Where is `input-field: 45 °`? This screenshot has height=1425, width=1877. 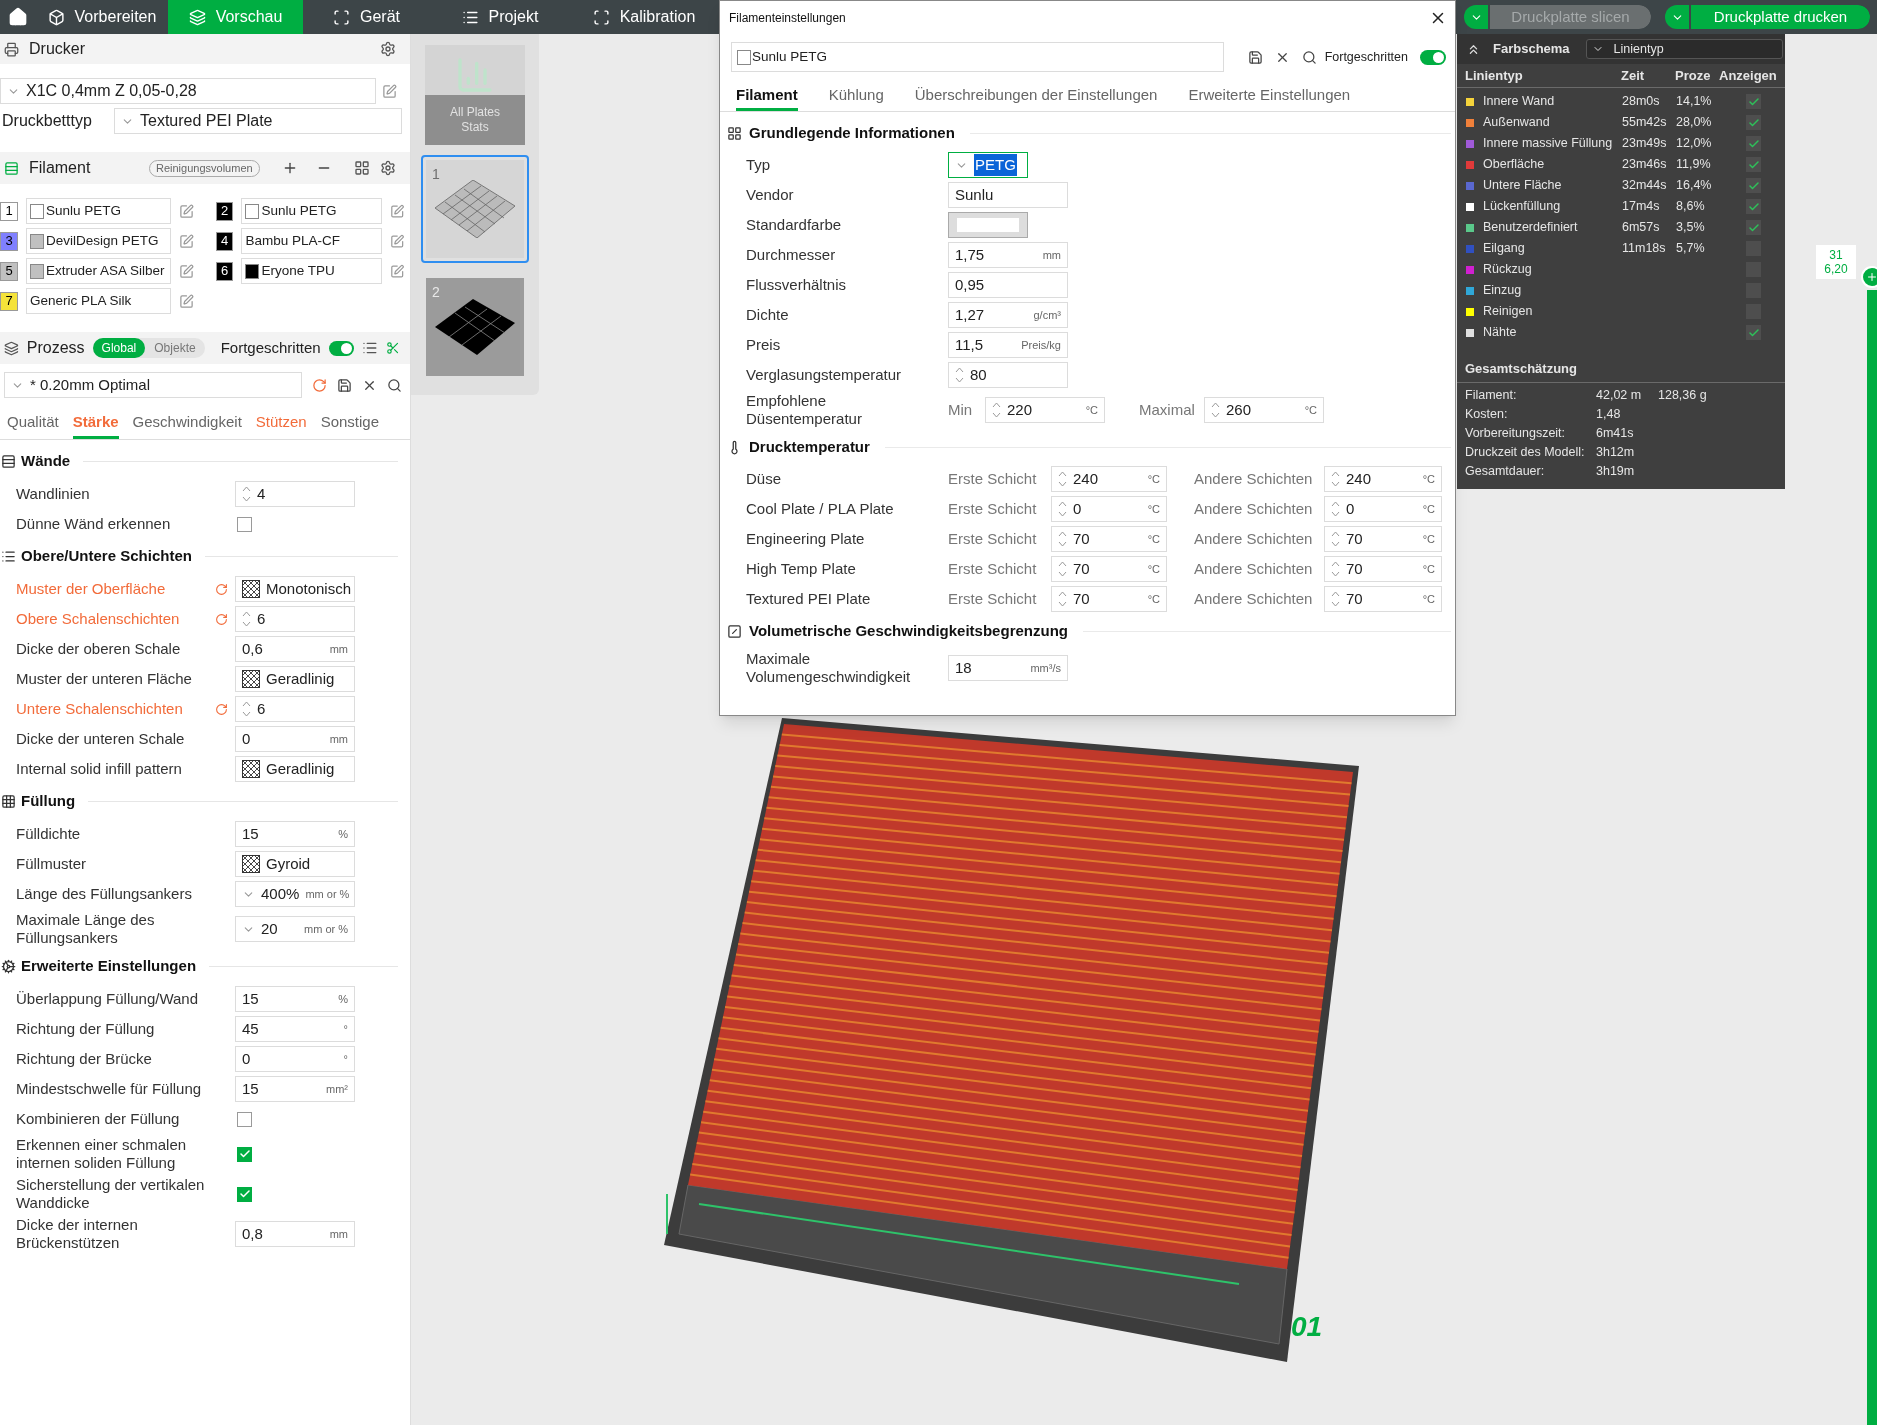 input-field: 45 ° is located at coordinates (295, 1029).